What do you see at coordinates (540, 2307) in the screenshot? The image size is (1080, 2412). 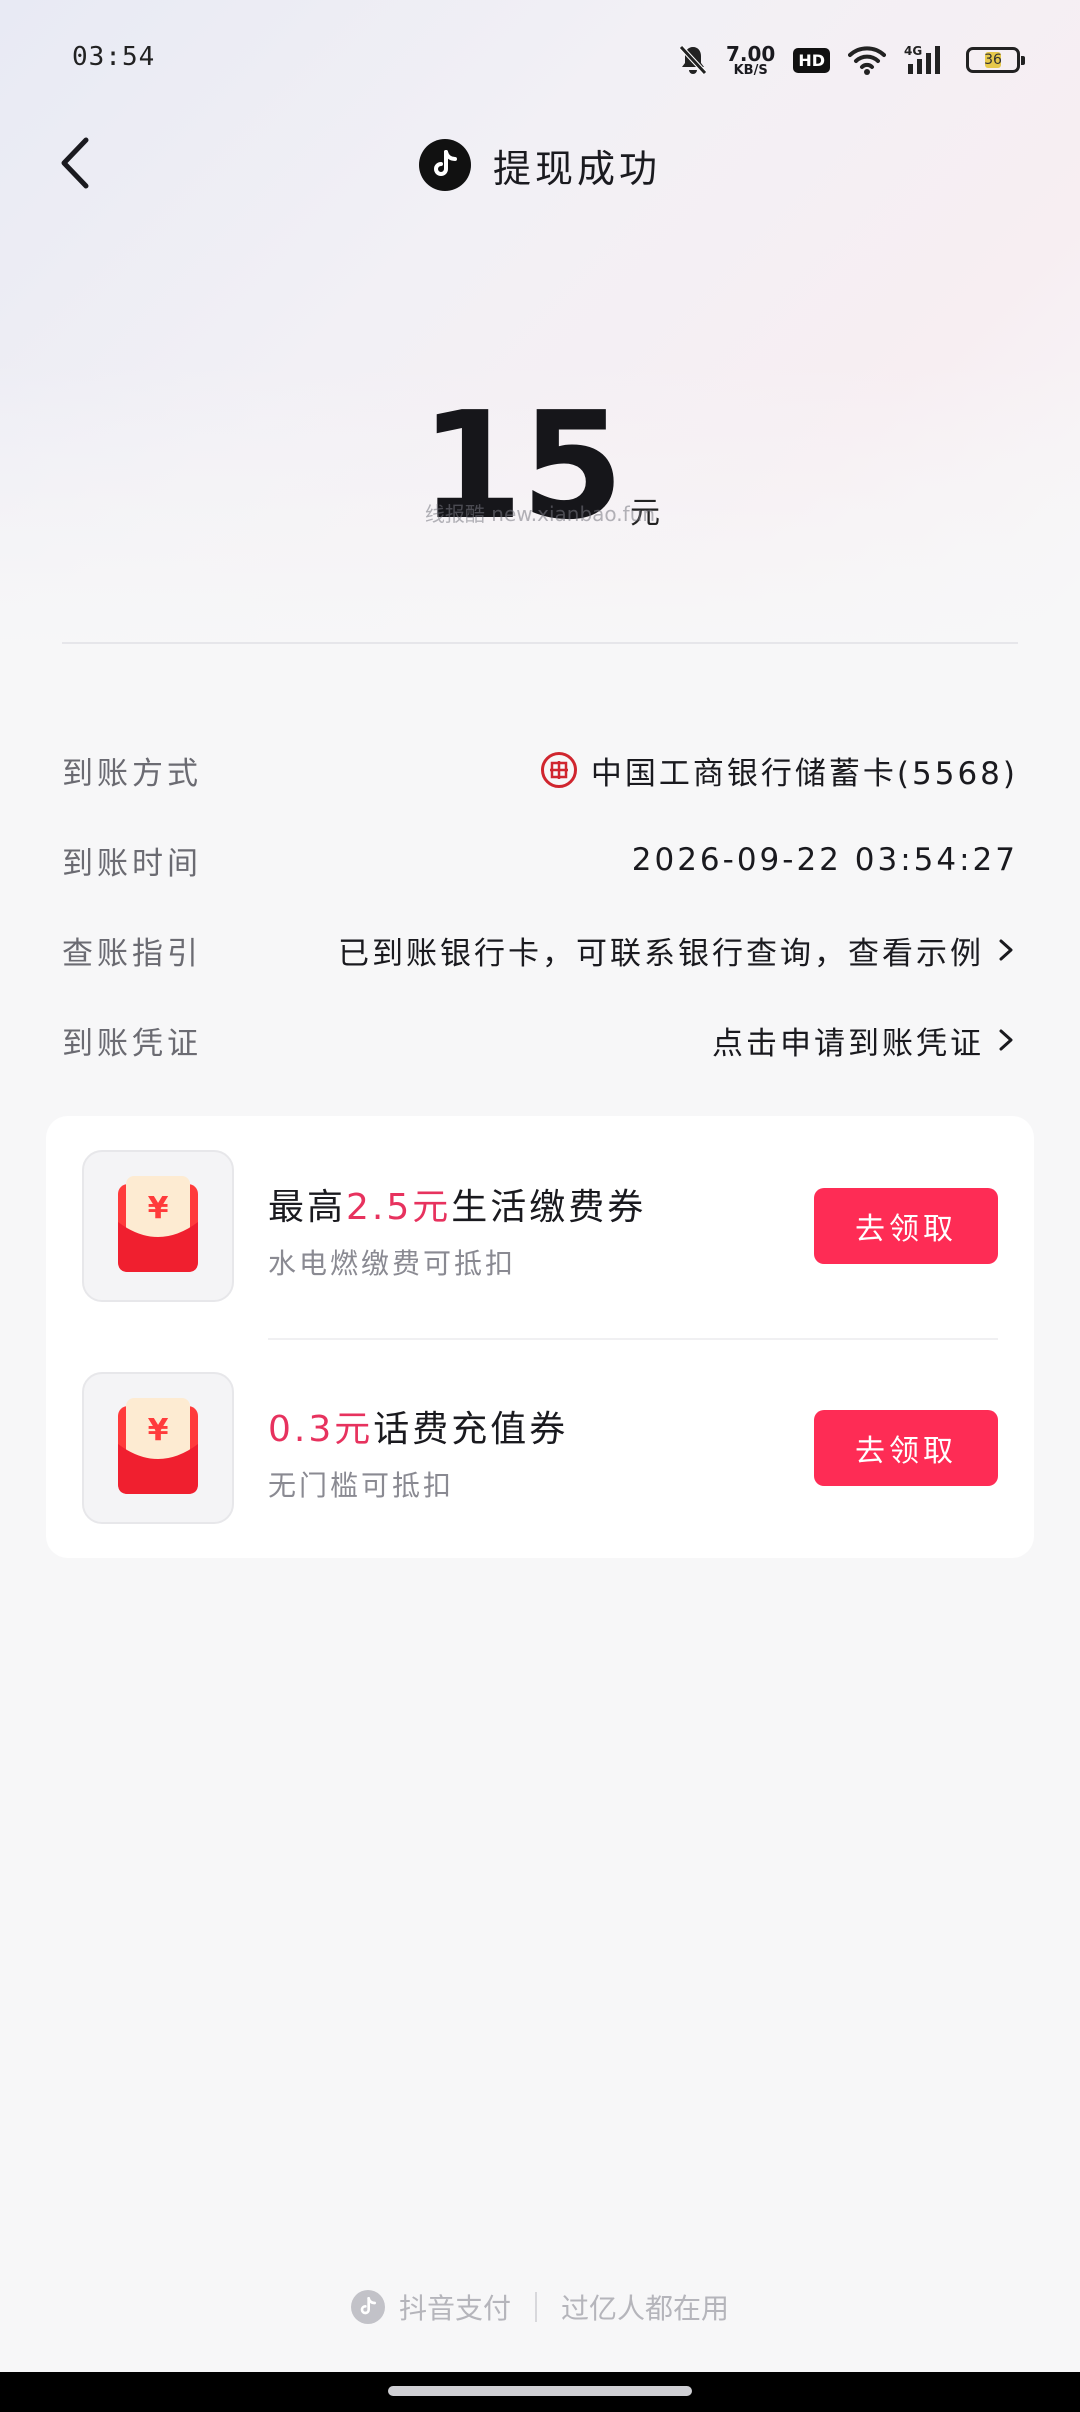 I see `footer-brand: 抖音支付 过亿人都在用` at bounding box center [540, 2307].